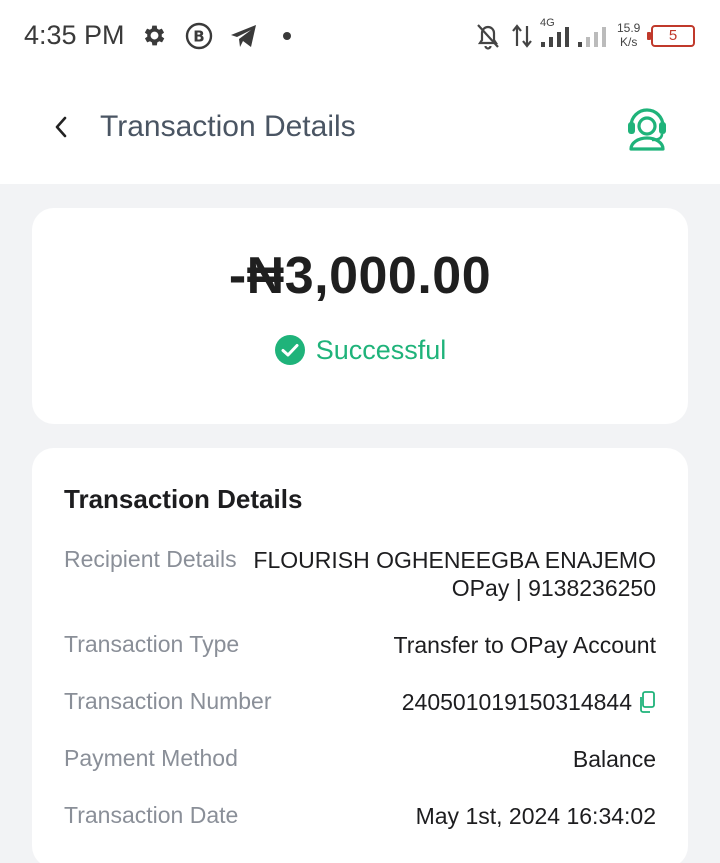  Describe the element at coordinates (151, 758) in the screenshot. I see `method-label: Payment Method` at that location.